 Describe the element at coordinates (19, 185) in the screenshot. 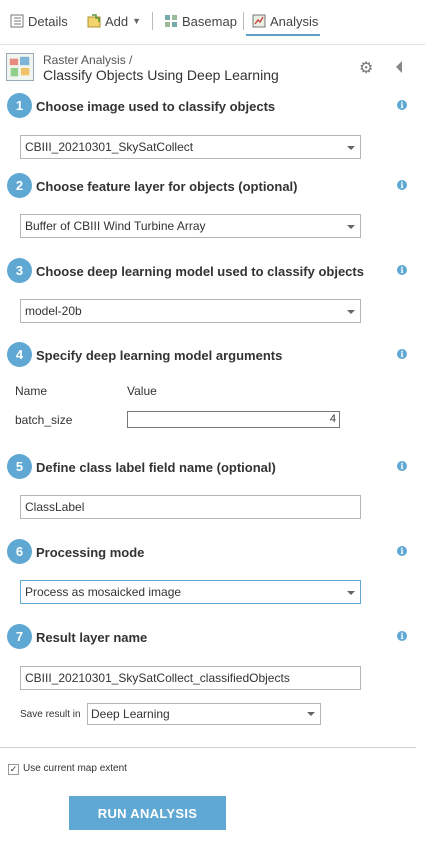

I see `step-2-badge: 2` at that location.